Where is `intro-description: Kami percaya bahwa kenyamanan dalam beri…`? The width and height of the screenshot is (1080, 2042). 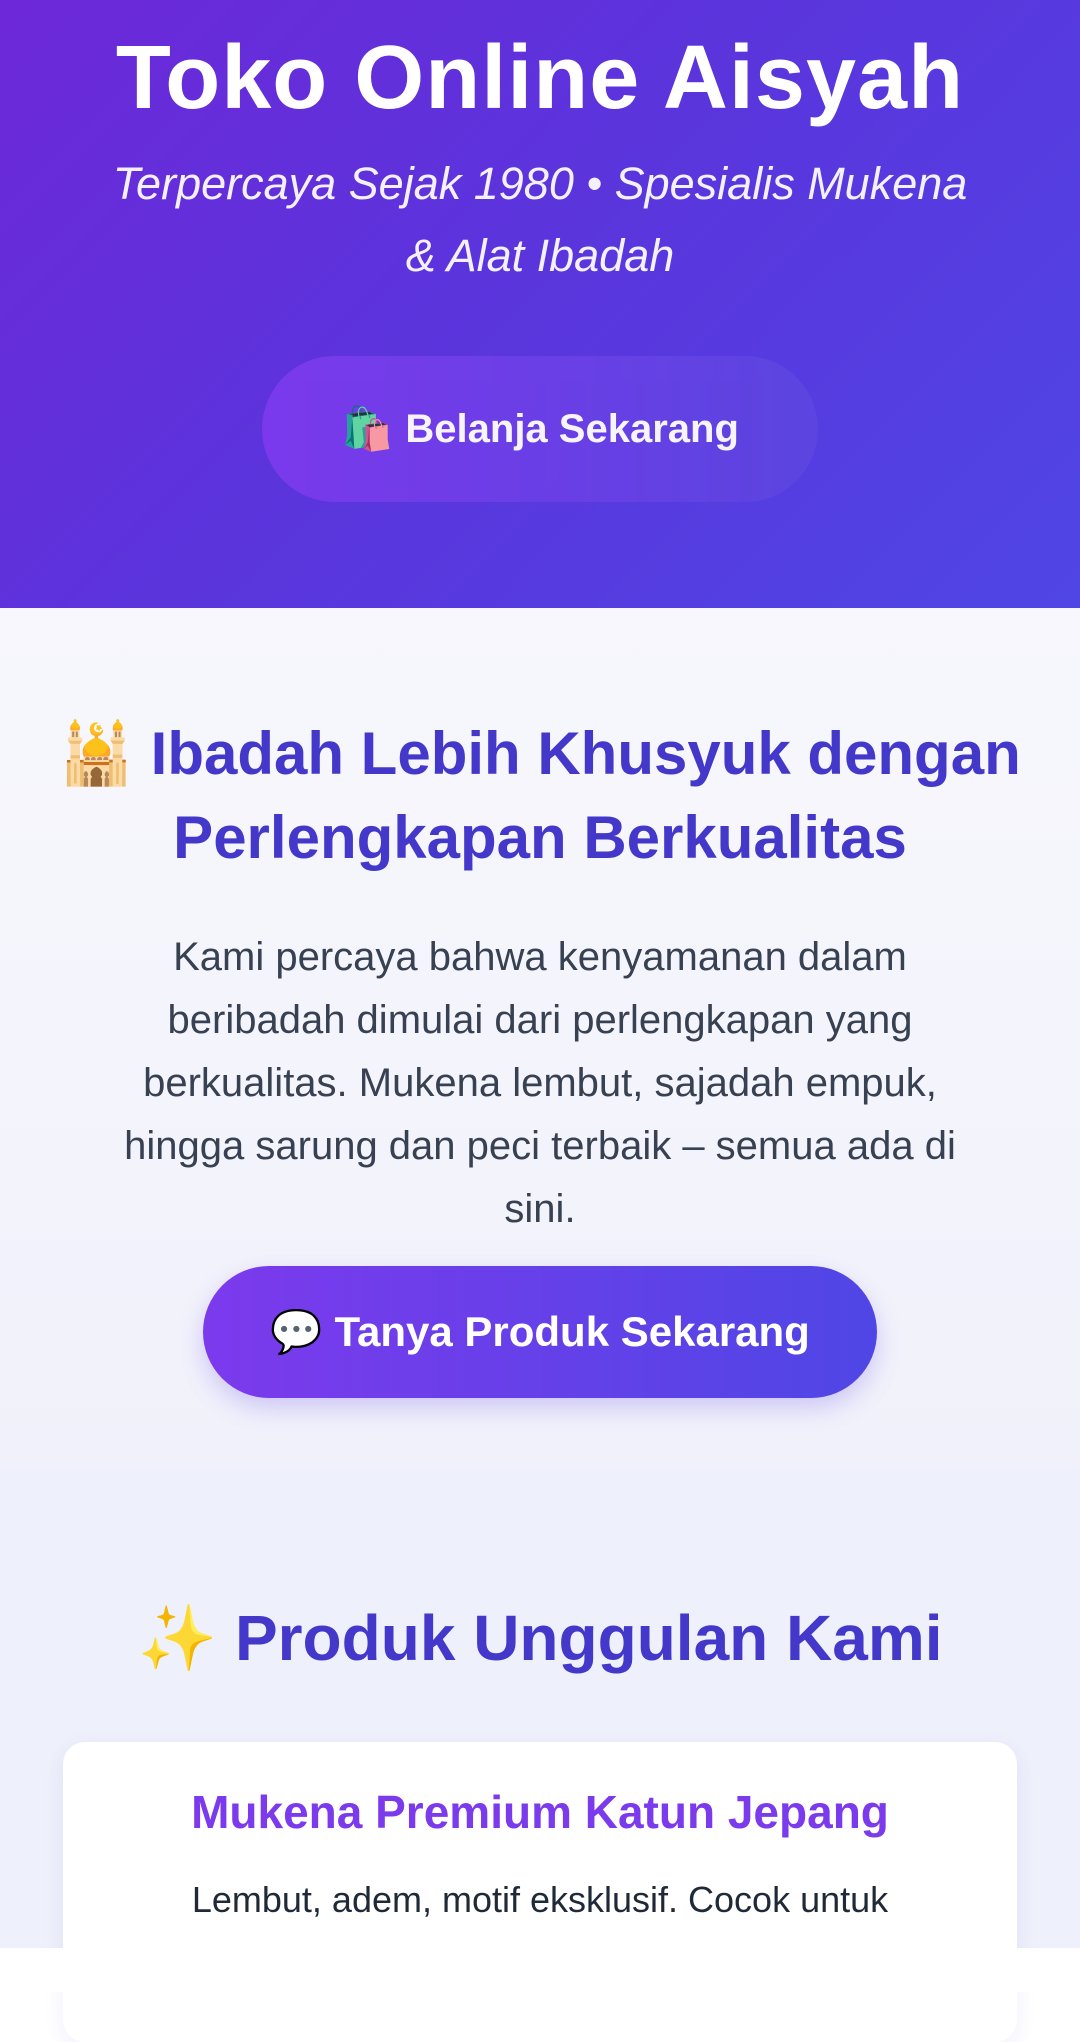 intro-description: Kami percaya bahwa kenyamanan dalam beri… is located at coordinates (540, 1083).